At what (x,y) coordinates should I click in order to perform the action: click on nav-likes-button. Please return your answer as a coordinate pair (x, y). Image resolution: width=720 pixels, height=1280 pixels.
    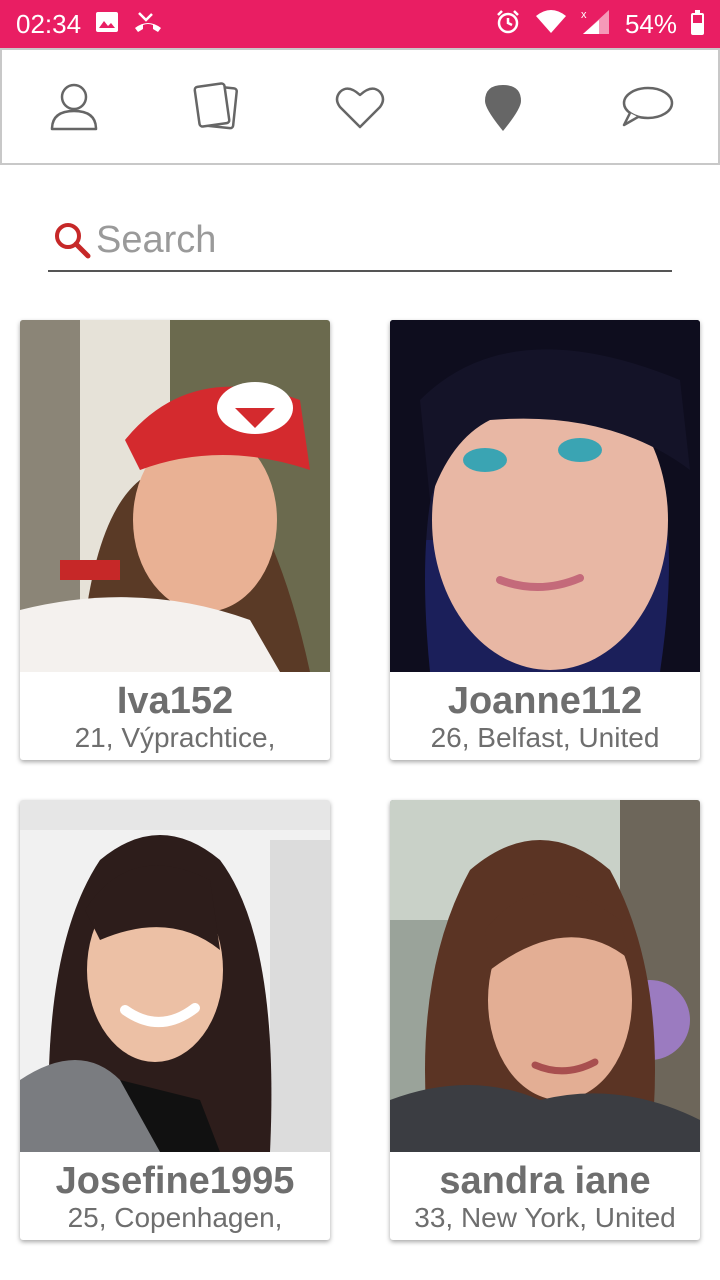
    Looking at the image, I should click on (360, 107).